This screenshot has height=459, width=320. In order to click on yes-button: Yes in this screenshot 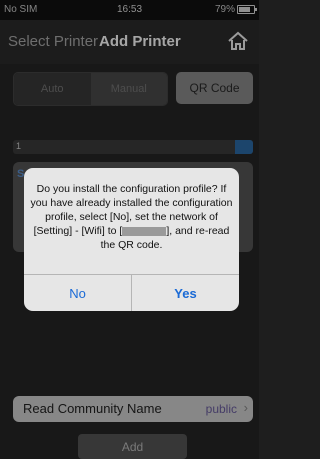, I will do `click(185, 293)`.